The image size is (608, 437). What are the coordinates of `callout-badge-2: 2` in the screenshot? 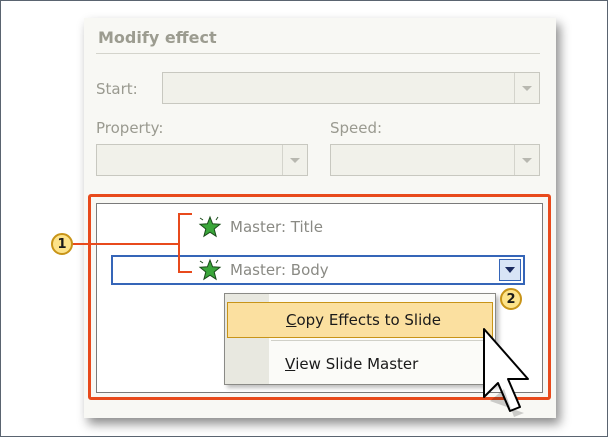 It's located at (511, 299).